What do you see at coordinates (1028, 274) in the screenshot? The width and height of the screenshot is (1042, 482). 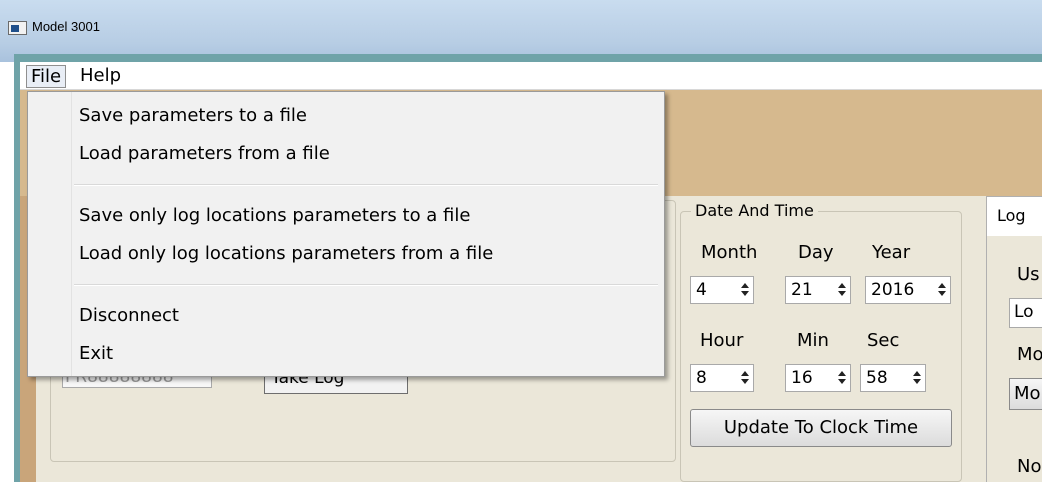 I see `log-label-1: Us` at bounding box center [1028, 274].